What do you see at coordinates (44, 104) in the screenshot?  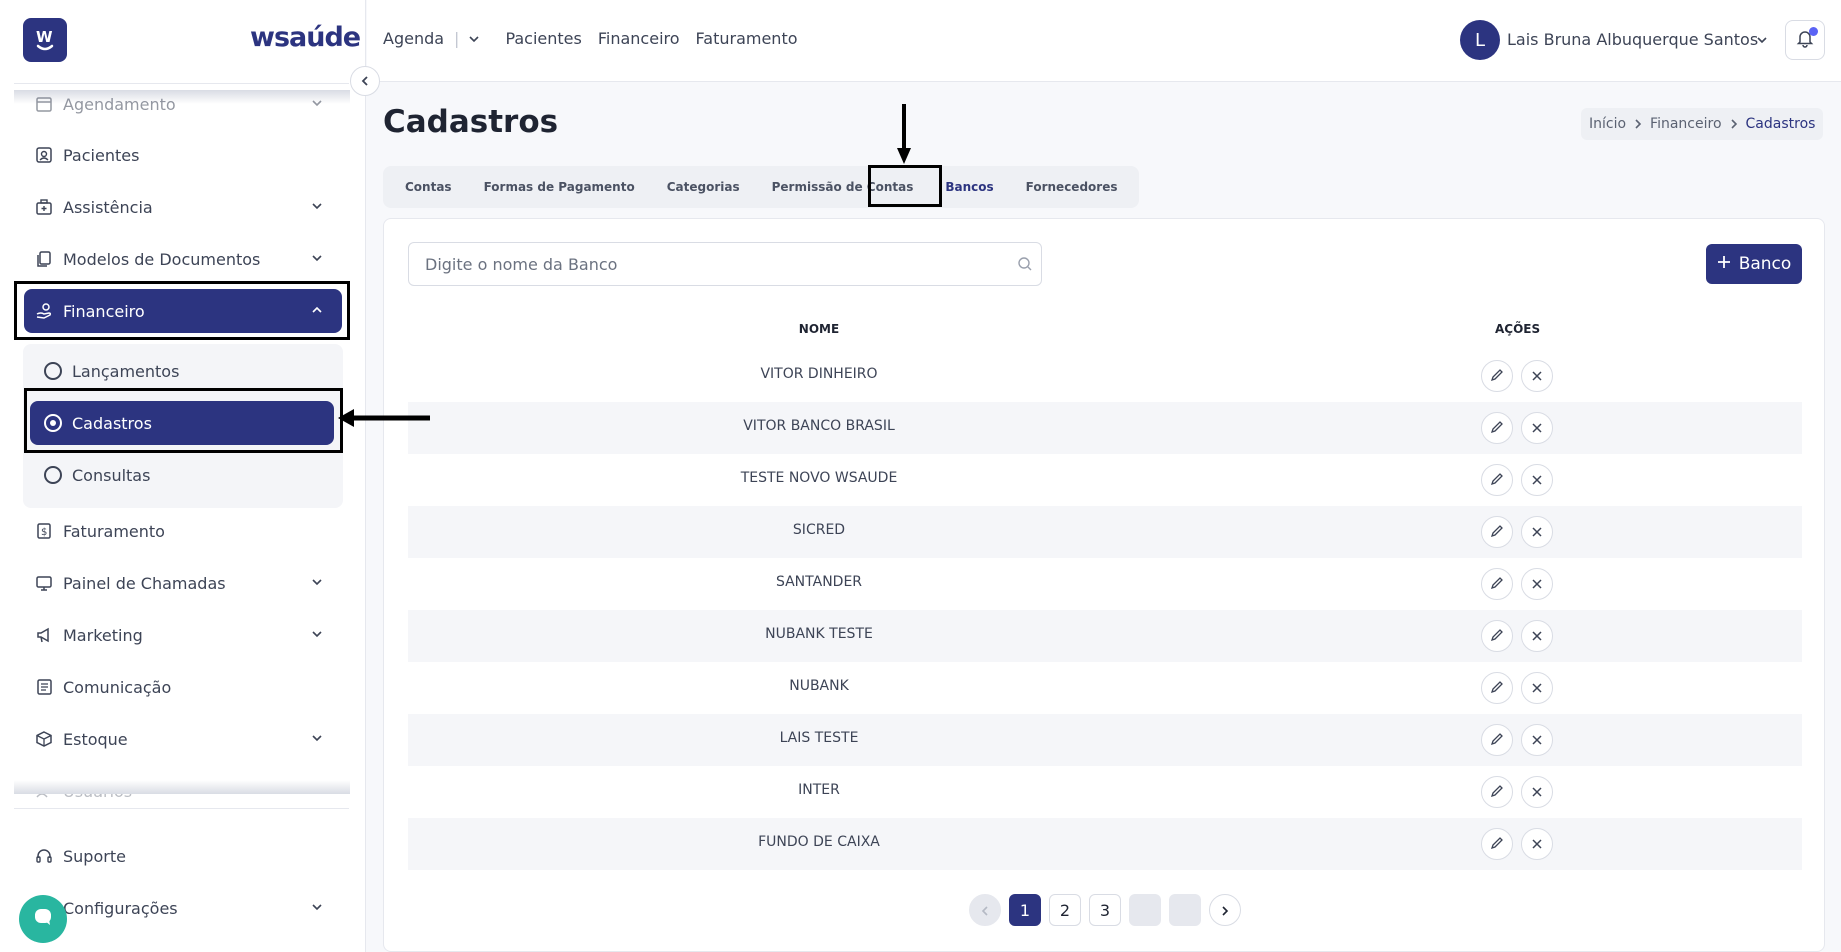 I see `calendar-icon` at bounding box center [44, 104].